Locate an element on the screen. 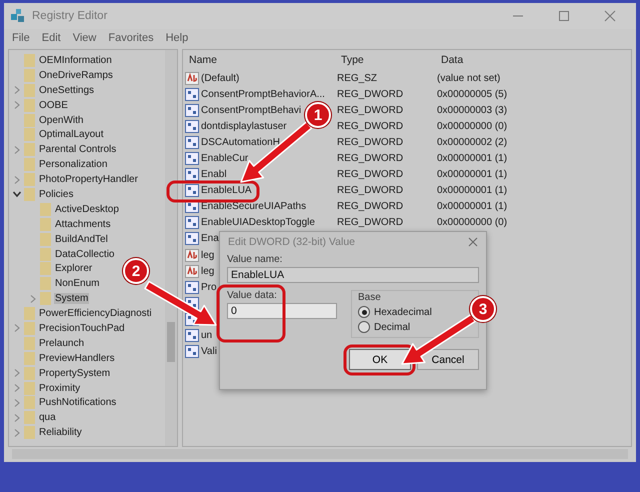  tree-item: OneSettings is located at coordinates (67, 90).